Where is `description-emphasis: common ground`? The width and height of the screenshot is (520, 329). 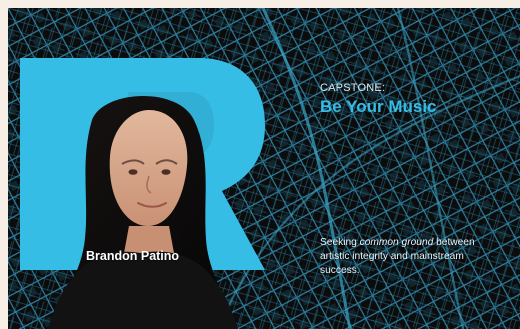
description-emphasis: common ground is located at coordinates (396, 242).